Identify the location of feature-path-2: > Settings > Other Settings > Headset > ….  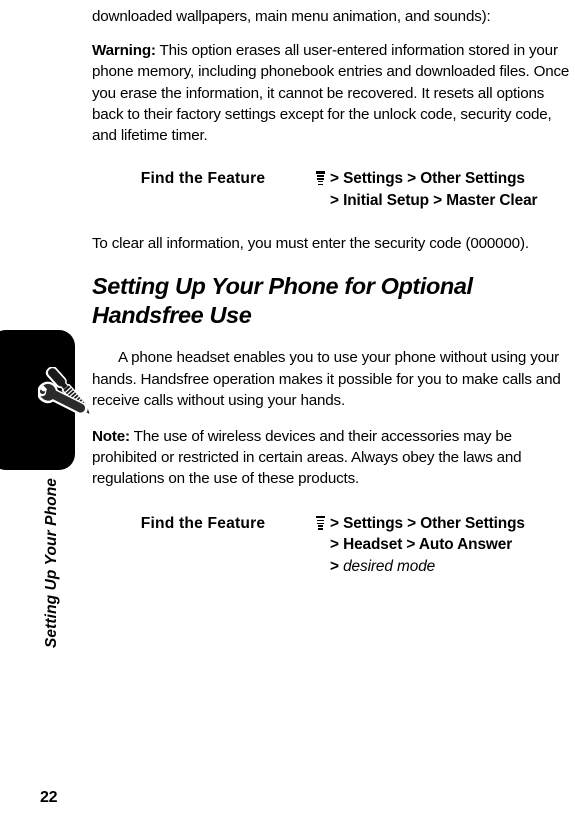
(444, 545).